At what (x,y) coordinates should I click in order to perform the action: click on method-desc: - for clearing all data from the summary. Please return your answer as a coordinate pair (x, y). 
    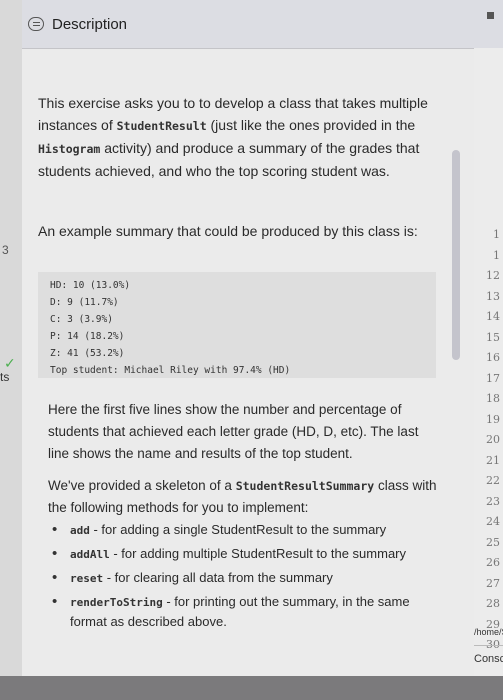
    Looking at the image, I should click on (218, 577).